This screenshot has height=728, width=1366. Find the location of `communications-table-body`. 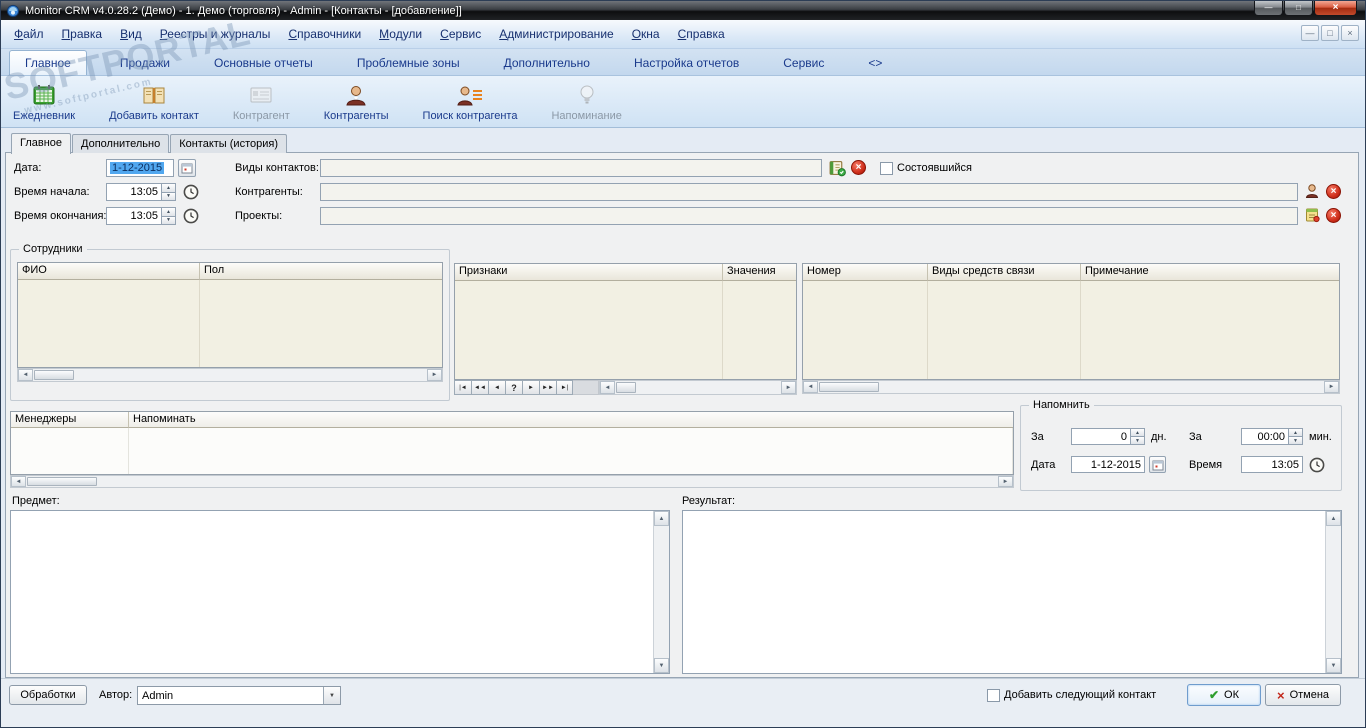

communications-table-body is located at coordinates (1071, 330).